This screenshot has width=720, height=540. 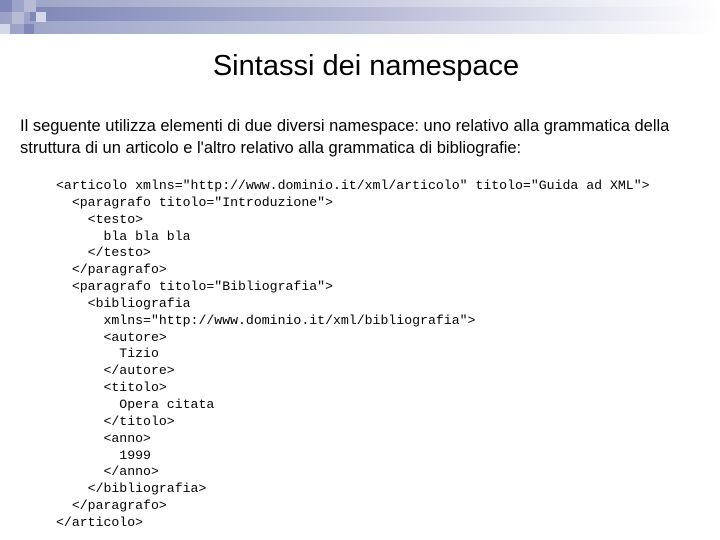 I want to click on code-line: <paragrafo titolo="Bibliografia">, so click(x=194, y=287).